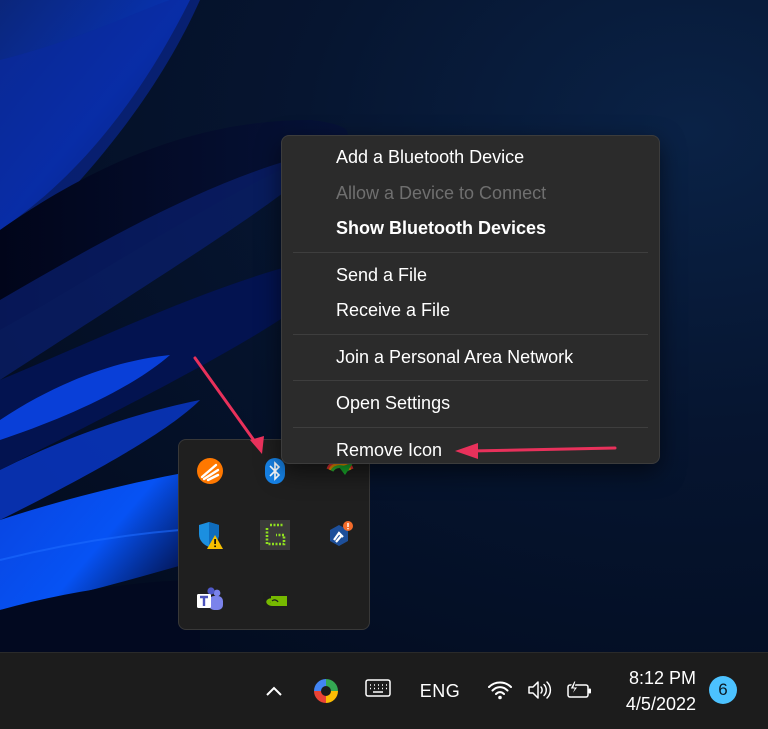  What do you see at coordinates (210, 471) in the screenshot?
I see `avast-icon` at bounding box center [210, 471].